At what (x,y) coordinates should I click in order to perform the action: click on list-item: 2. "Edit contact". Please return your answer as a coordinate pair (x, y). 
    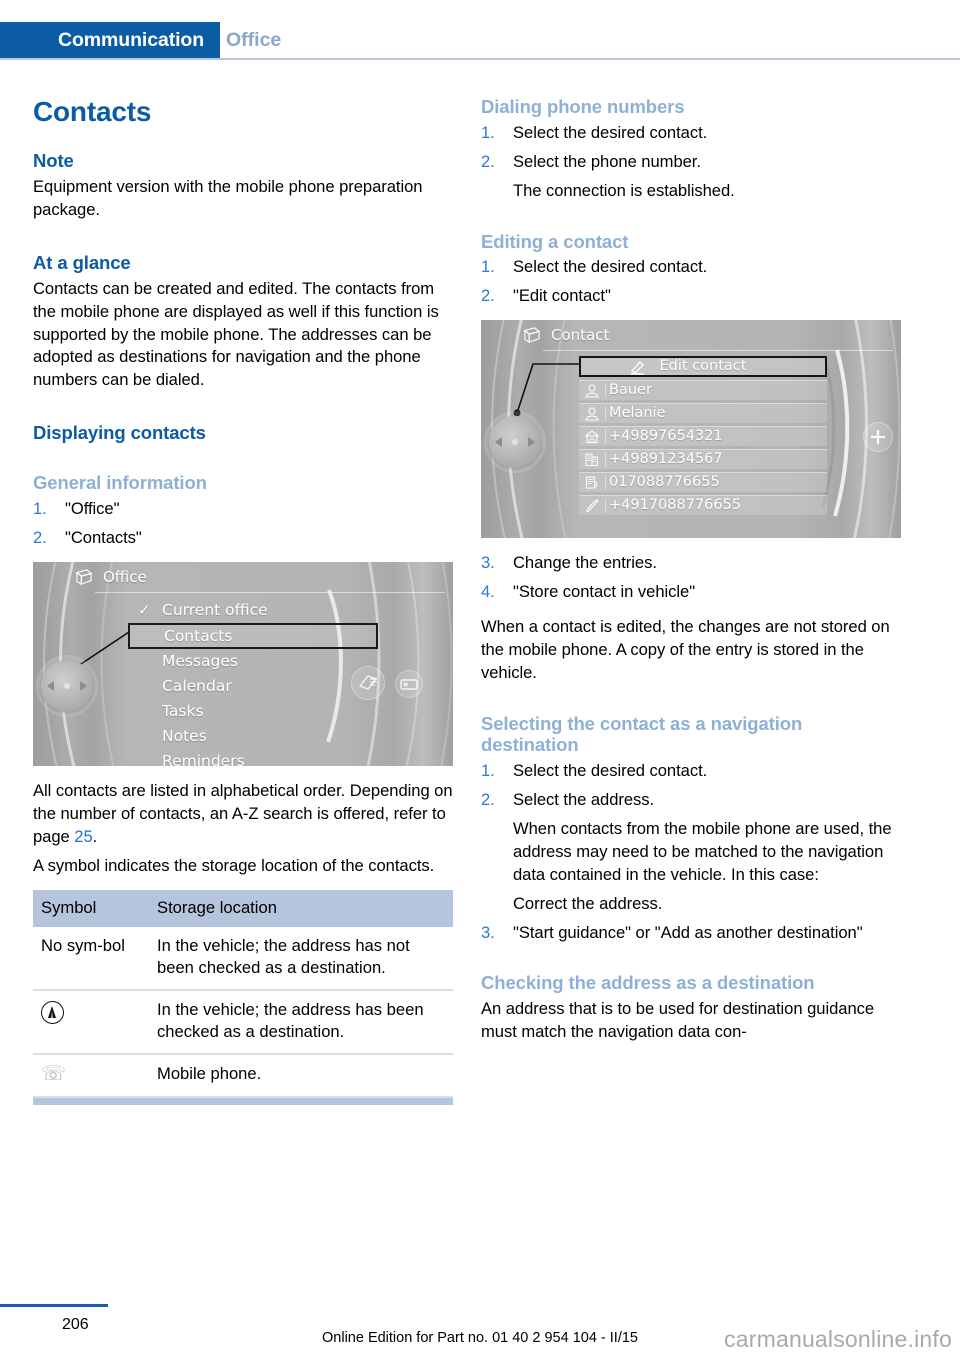
    Looking at the image, I should click on (691, 296).